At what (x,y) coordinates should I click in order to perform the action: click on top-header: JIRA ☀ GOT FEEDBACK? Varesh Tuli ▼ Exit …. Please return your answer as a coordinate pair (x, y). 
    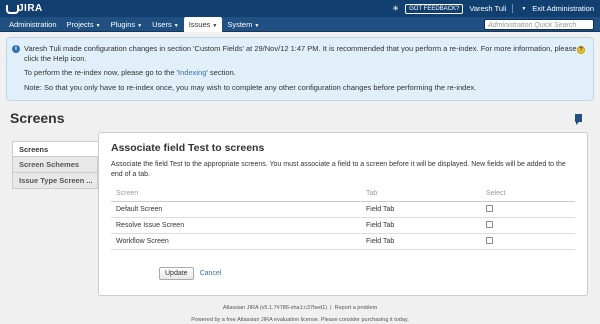
    Looking at the image, I should click on (300, 8).